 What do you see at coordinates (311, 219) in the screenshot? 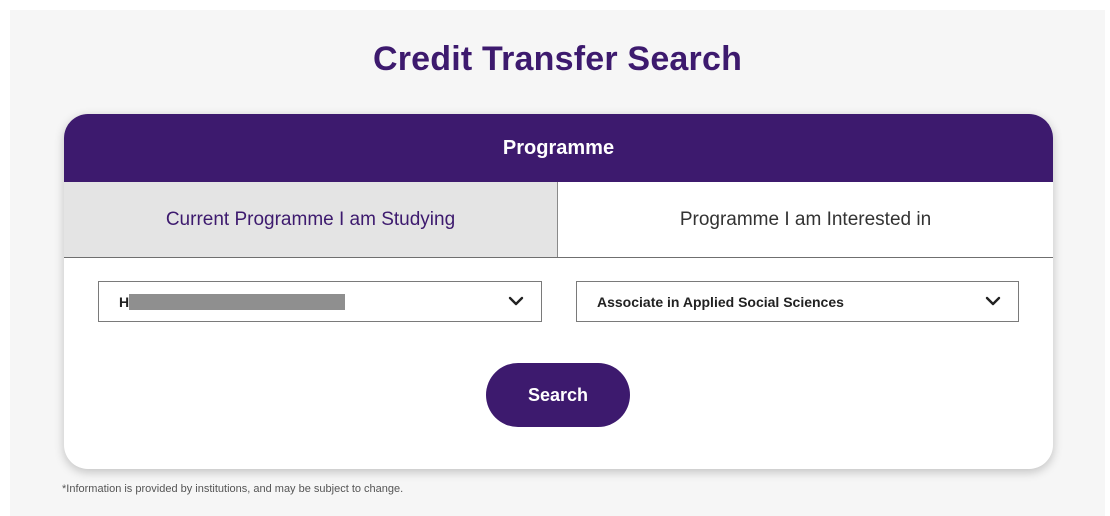
I see `tab-current-programme: Current Programme I am Studying` at bounding box center [311, 219].